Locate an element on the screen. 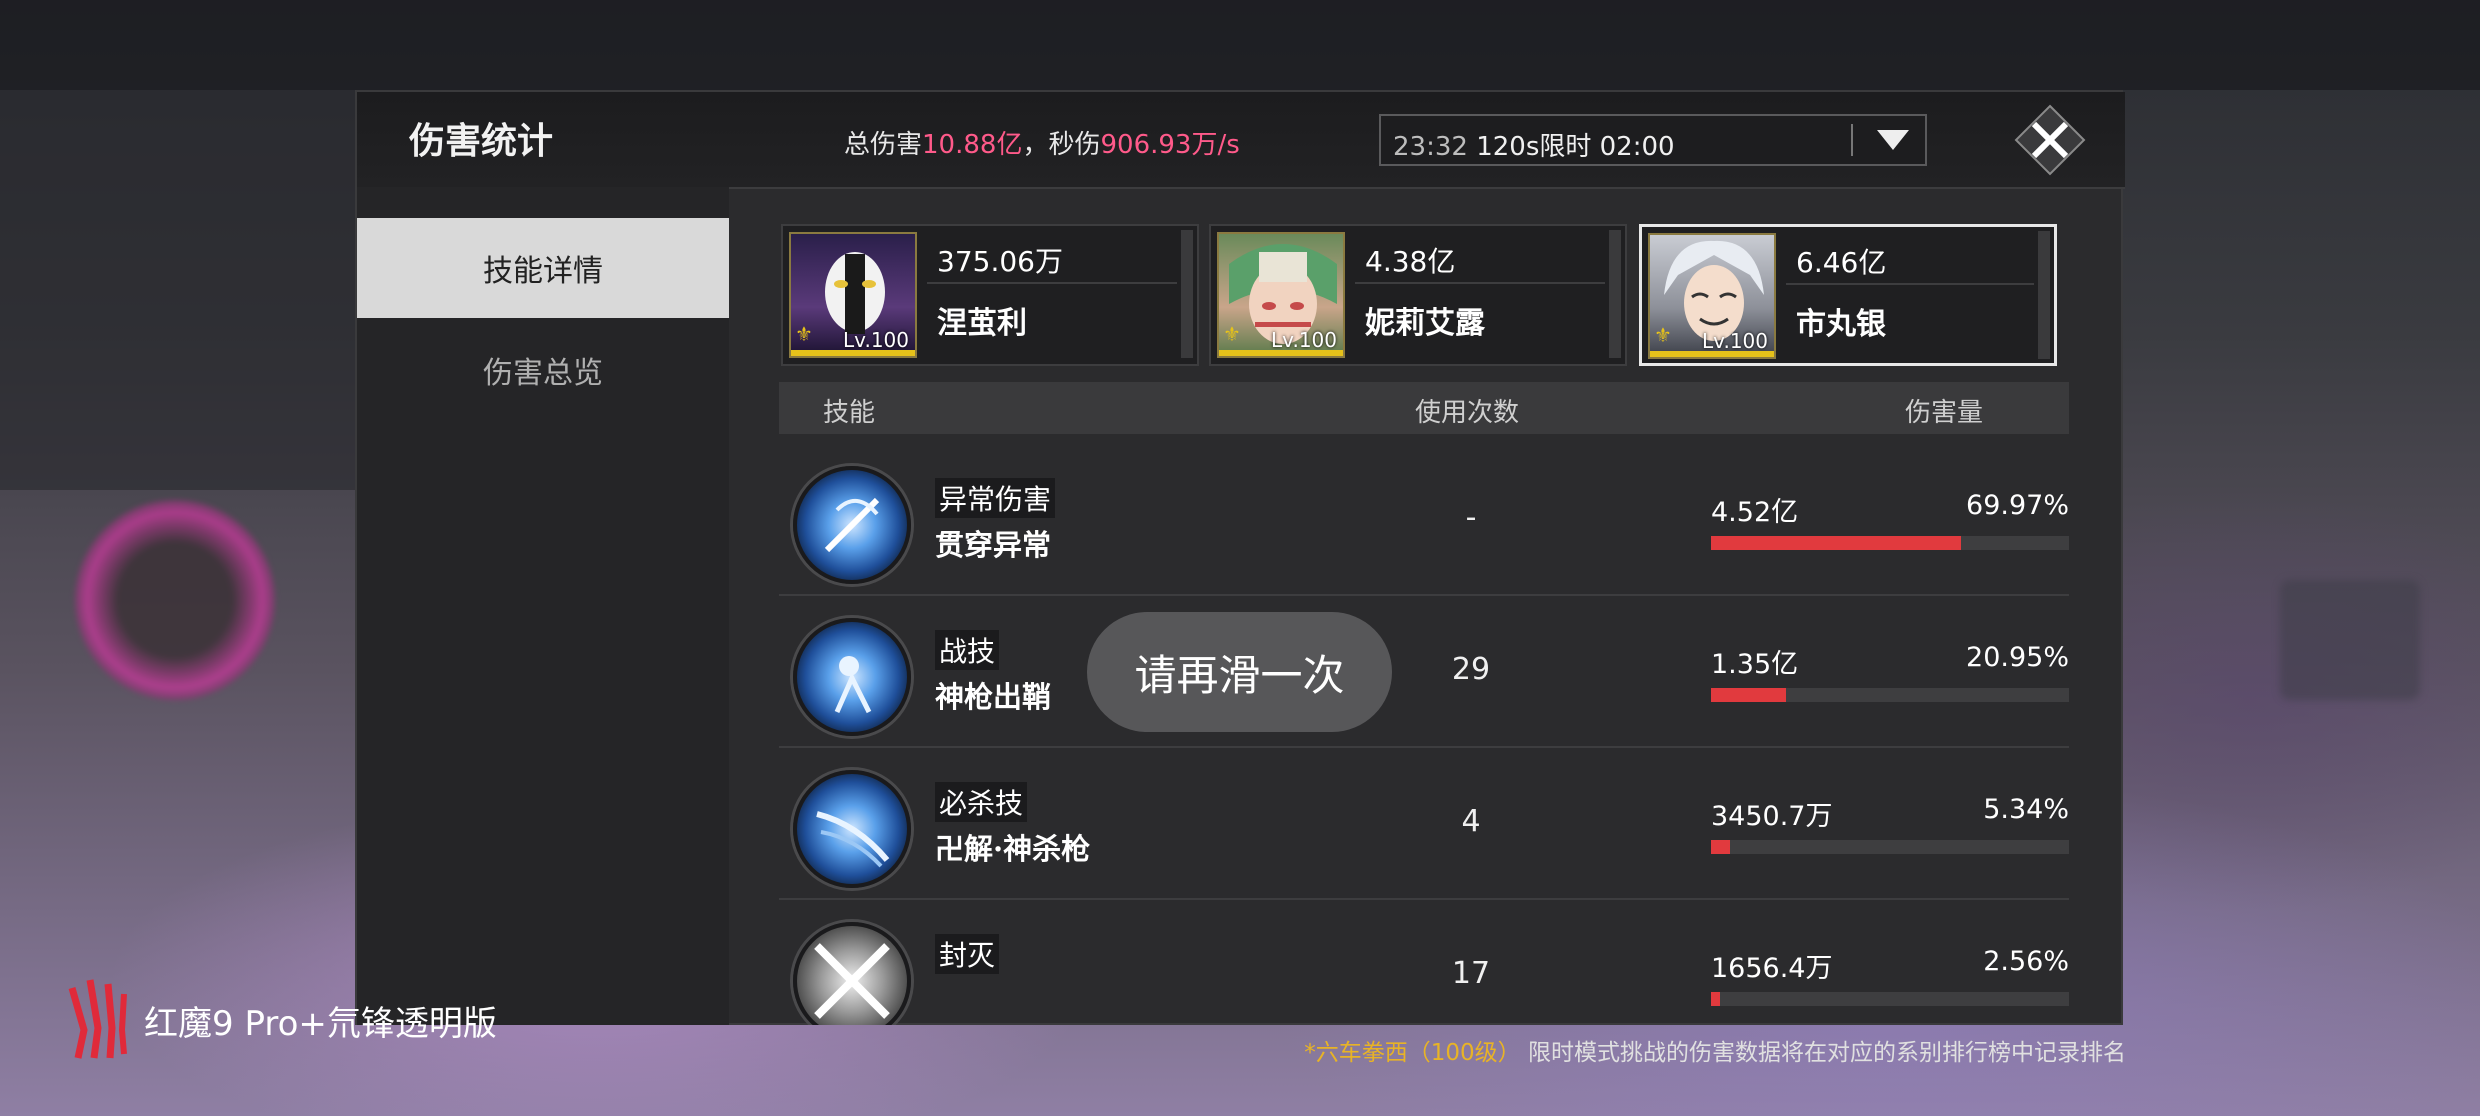 The height and width of the screenshot is (1116, 2480). tab-skill-details: 技能详情 is located at coordinates (543, 268).